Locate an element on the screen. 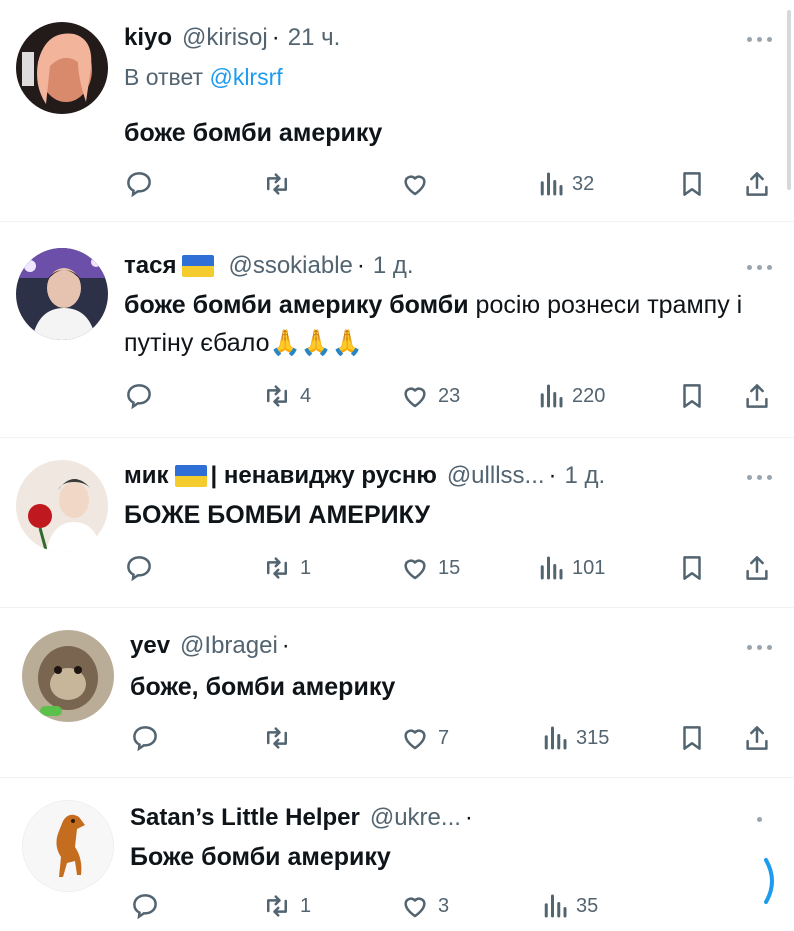 The width and height of the screenshot is (794, 931). views-icon is located at coordinates (551, 396).